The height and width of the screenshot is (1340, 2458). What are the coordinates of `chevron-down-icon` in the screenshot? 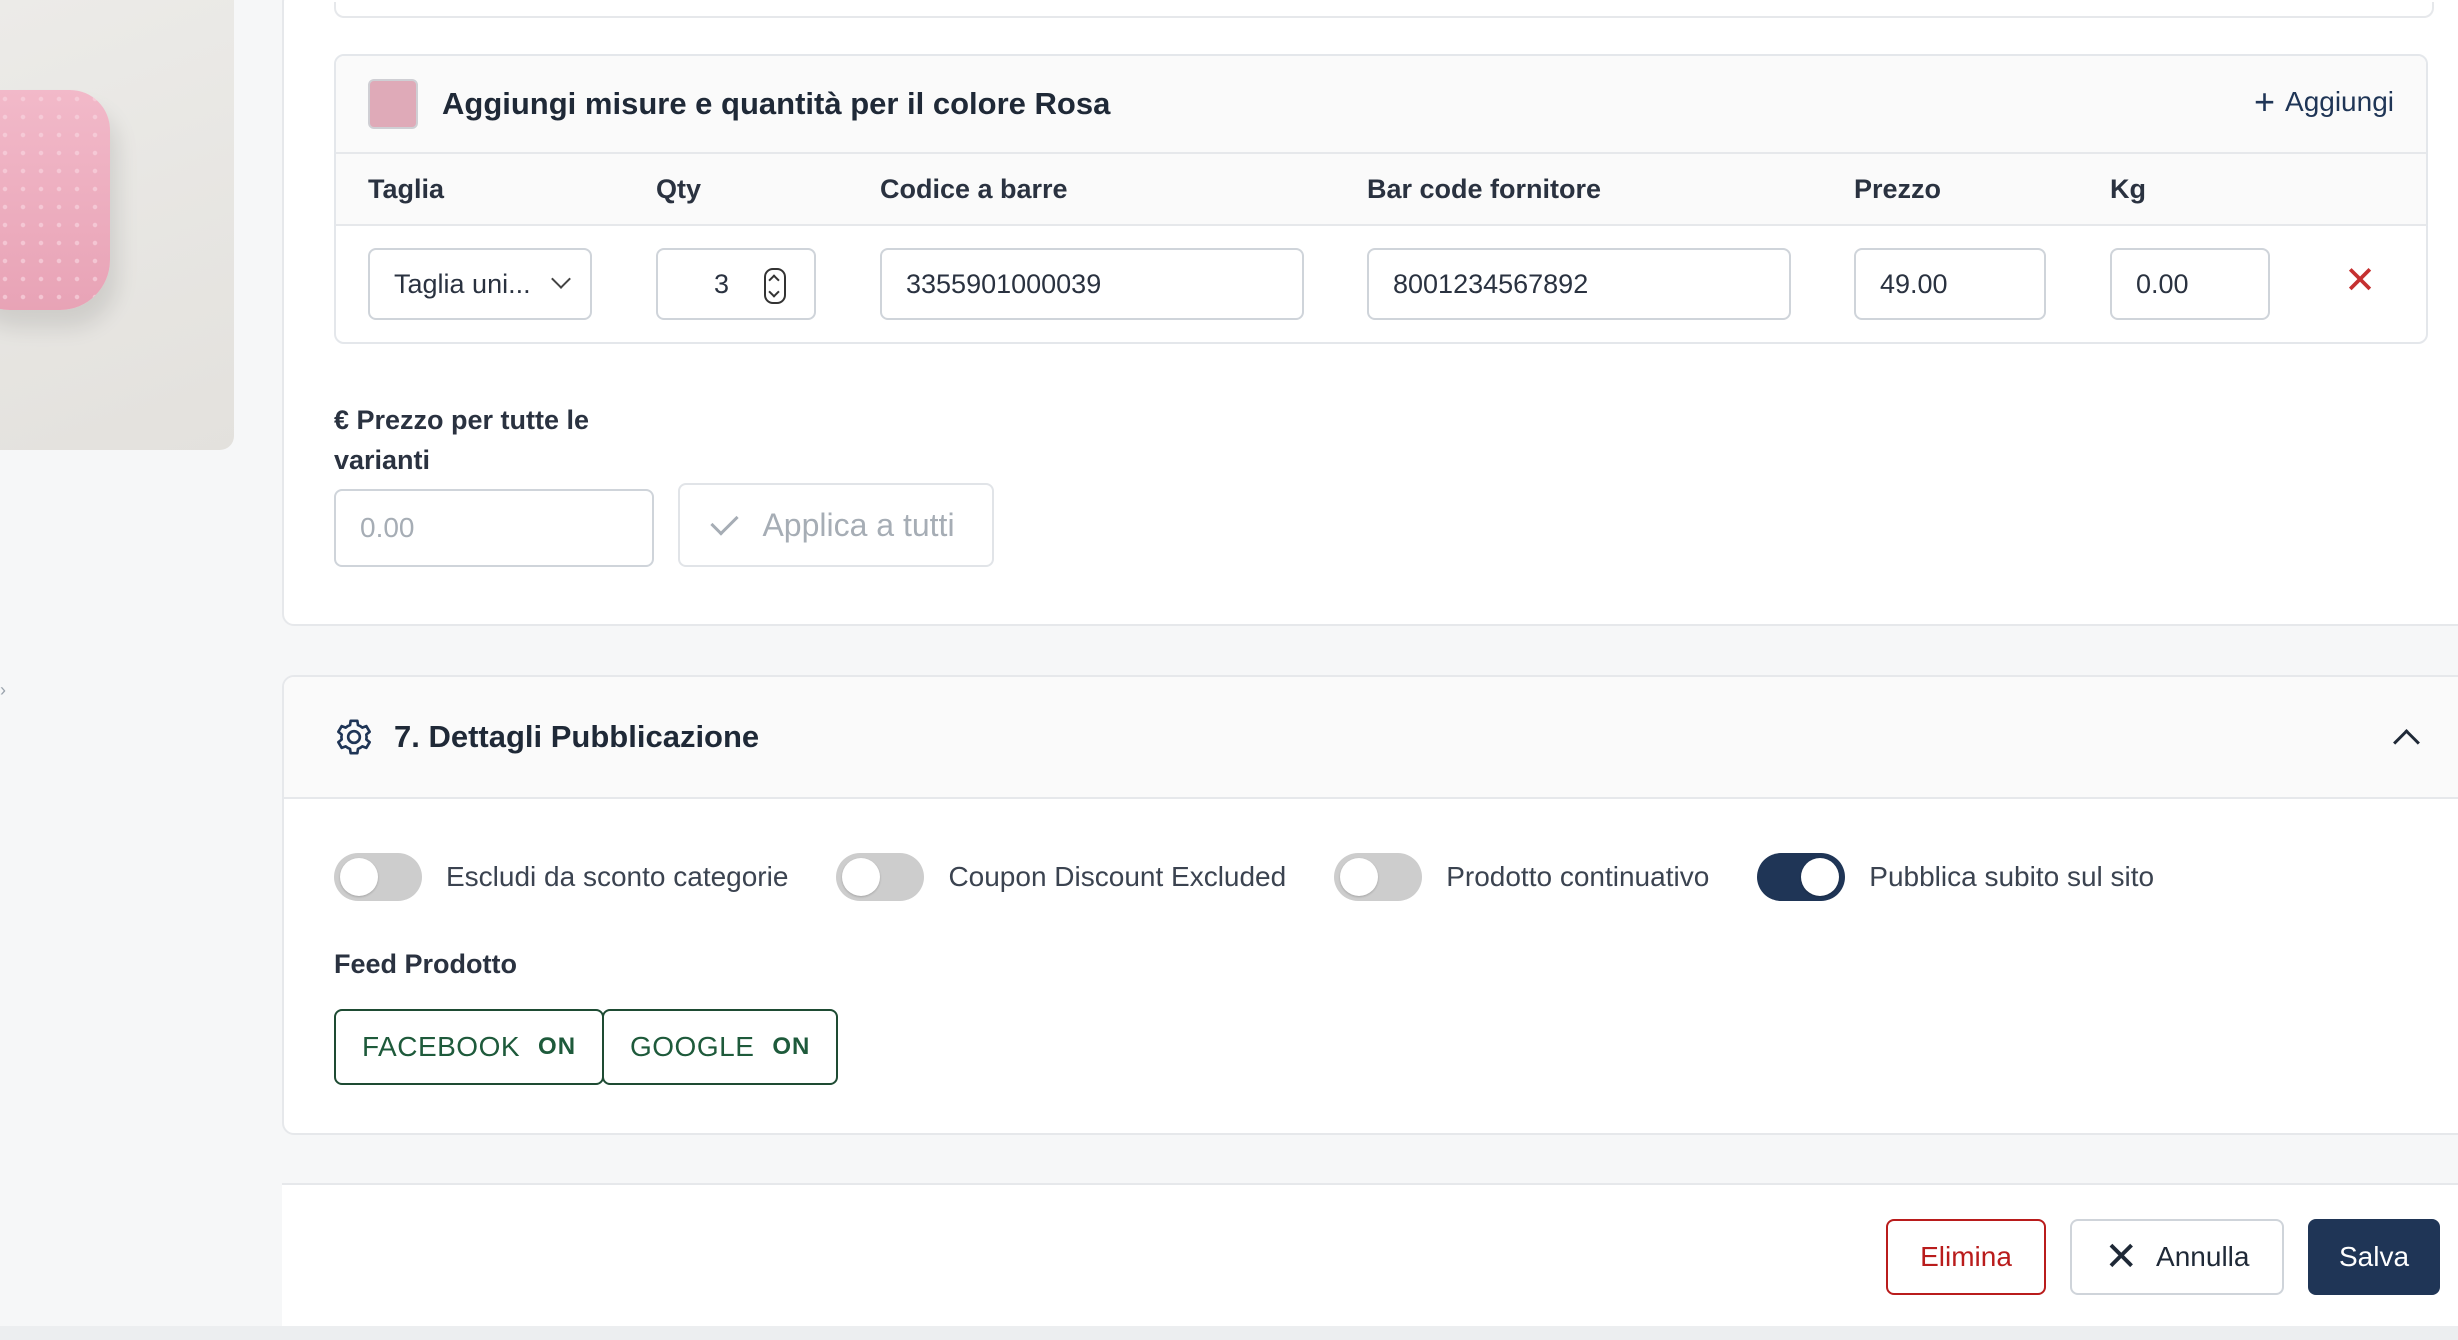 It's located at (561, 279).